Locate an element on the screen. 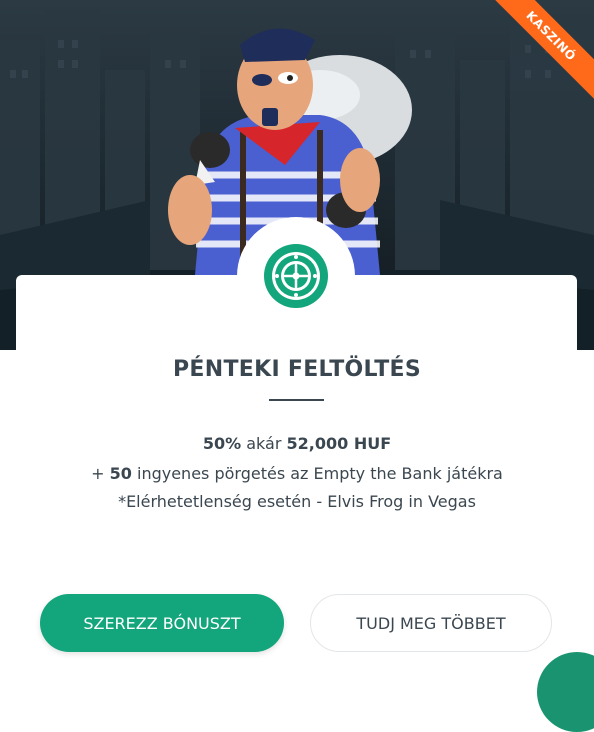  bonus-percent: 50% is located at coordinates (222, 443).